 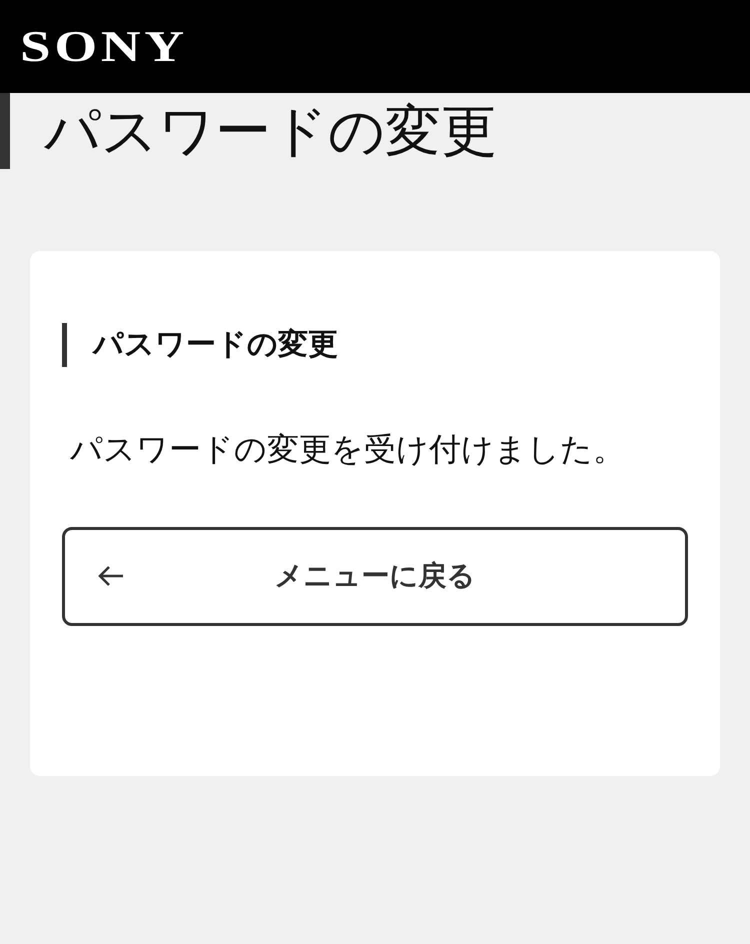 I want to click on back-to-menu-button: メニューに戻る, so click(x=375, y=576).